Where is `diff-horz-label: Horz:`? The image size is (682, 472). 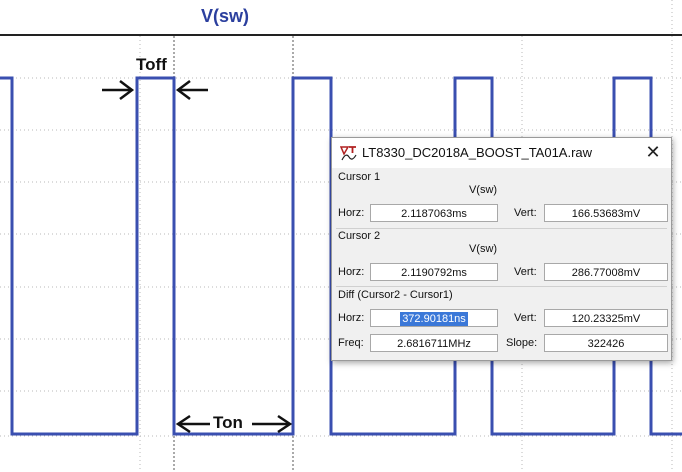
diff-horz-label: Horz: is located at coordinates (351, 318).